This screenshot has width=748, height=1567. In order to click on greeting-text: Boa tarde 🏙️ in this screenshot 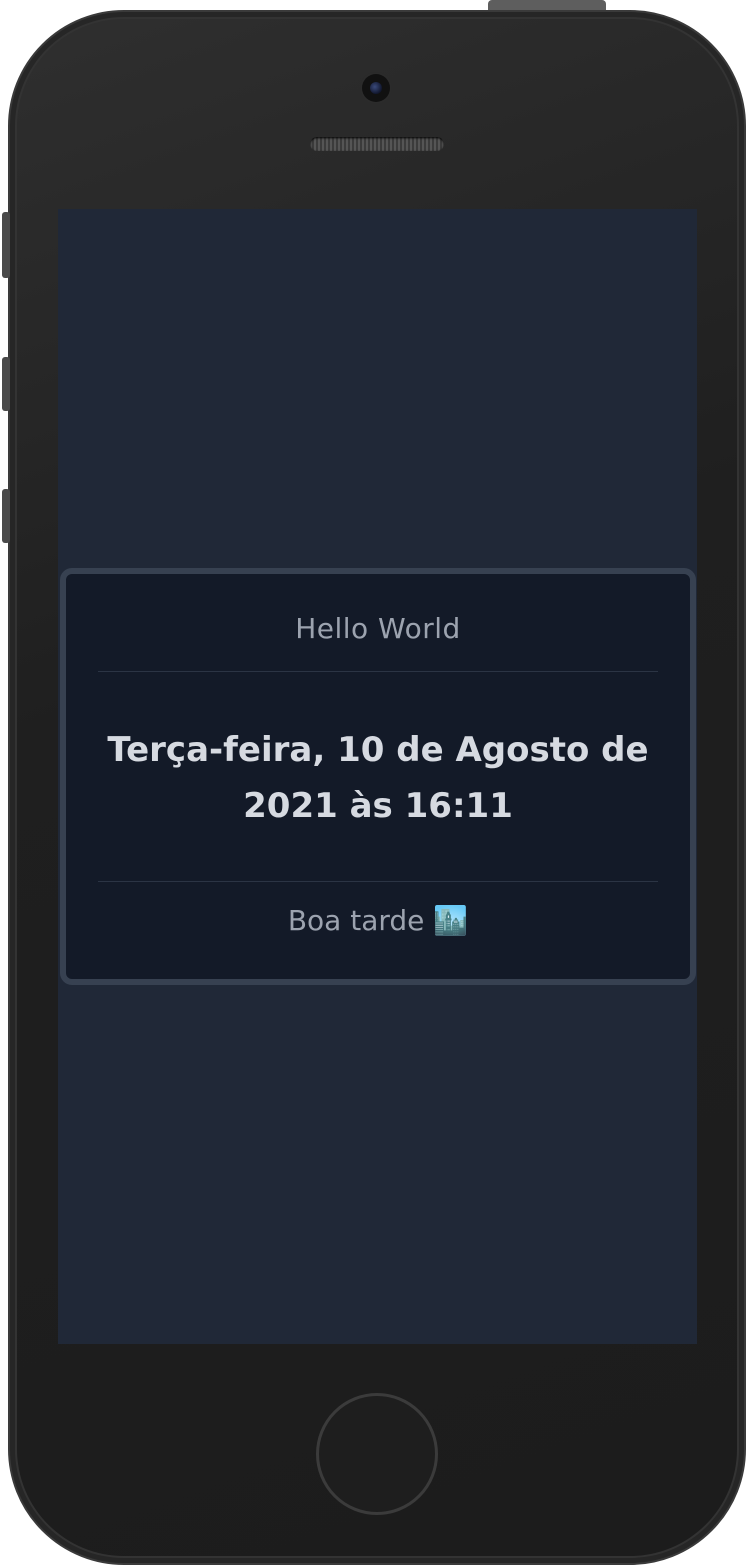, I will do `click(378, 920)`.